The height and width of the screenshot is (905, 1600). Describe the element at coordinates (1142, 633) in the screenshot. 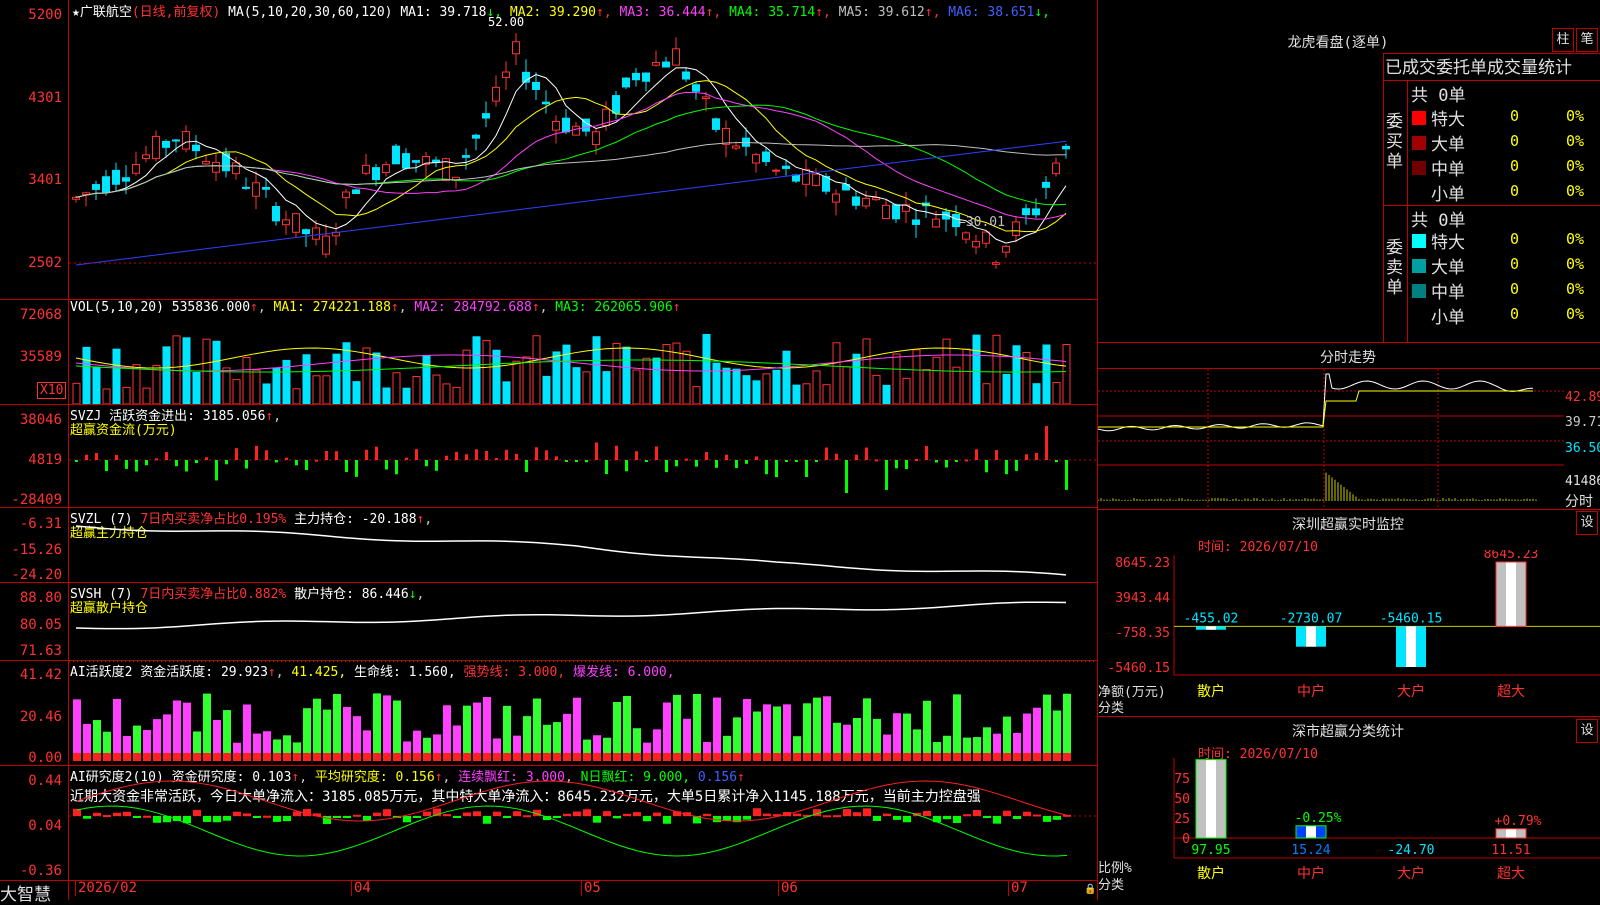

I see `sz-monitor-ytick: -758.35` at that location.